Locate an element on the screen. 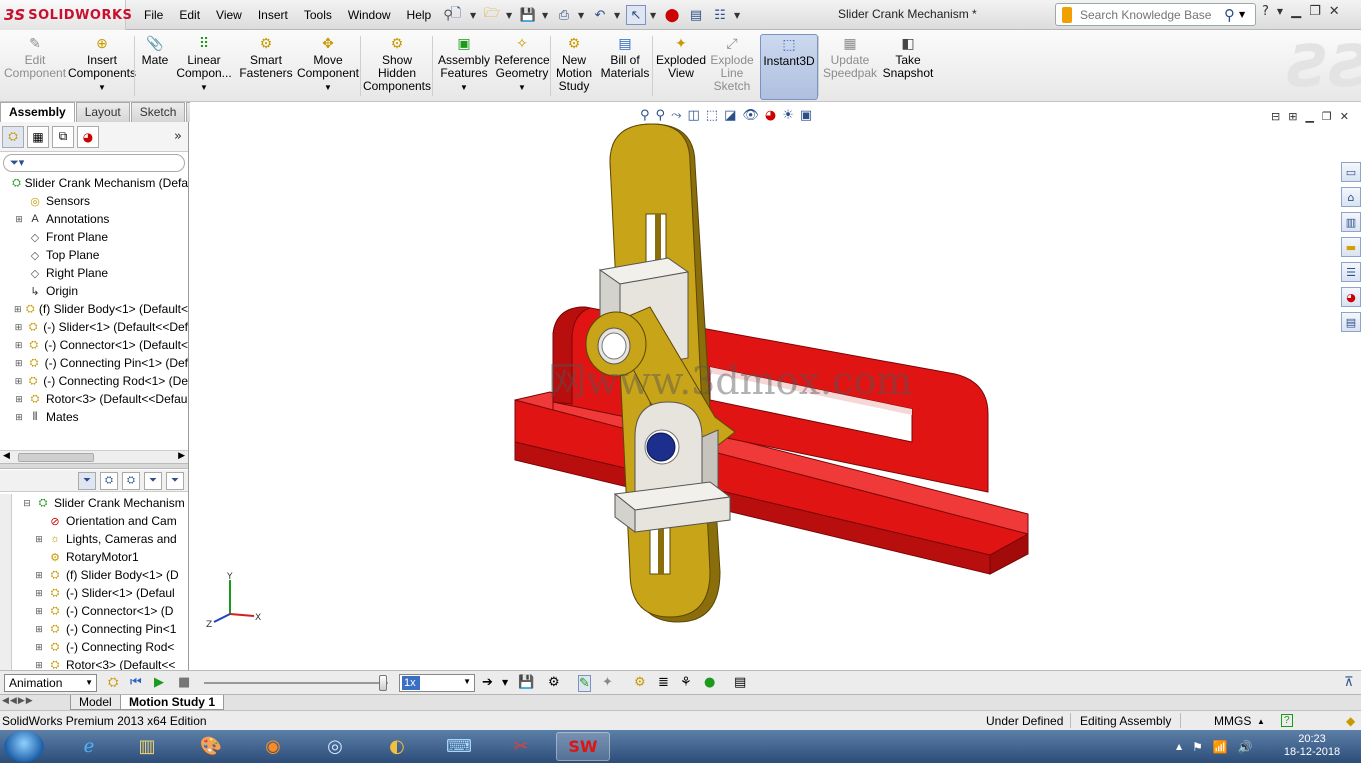 The height and width of the screenshot is (763, 1361). viewport-tile-icon: ⊟ is located at coordinates (1275, 116).